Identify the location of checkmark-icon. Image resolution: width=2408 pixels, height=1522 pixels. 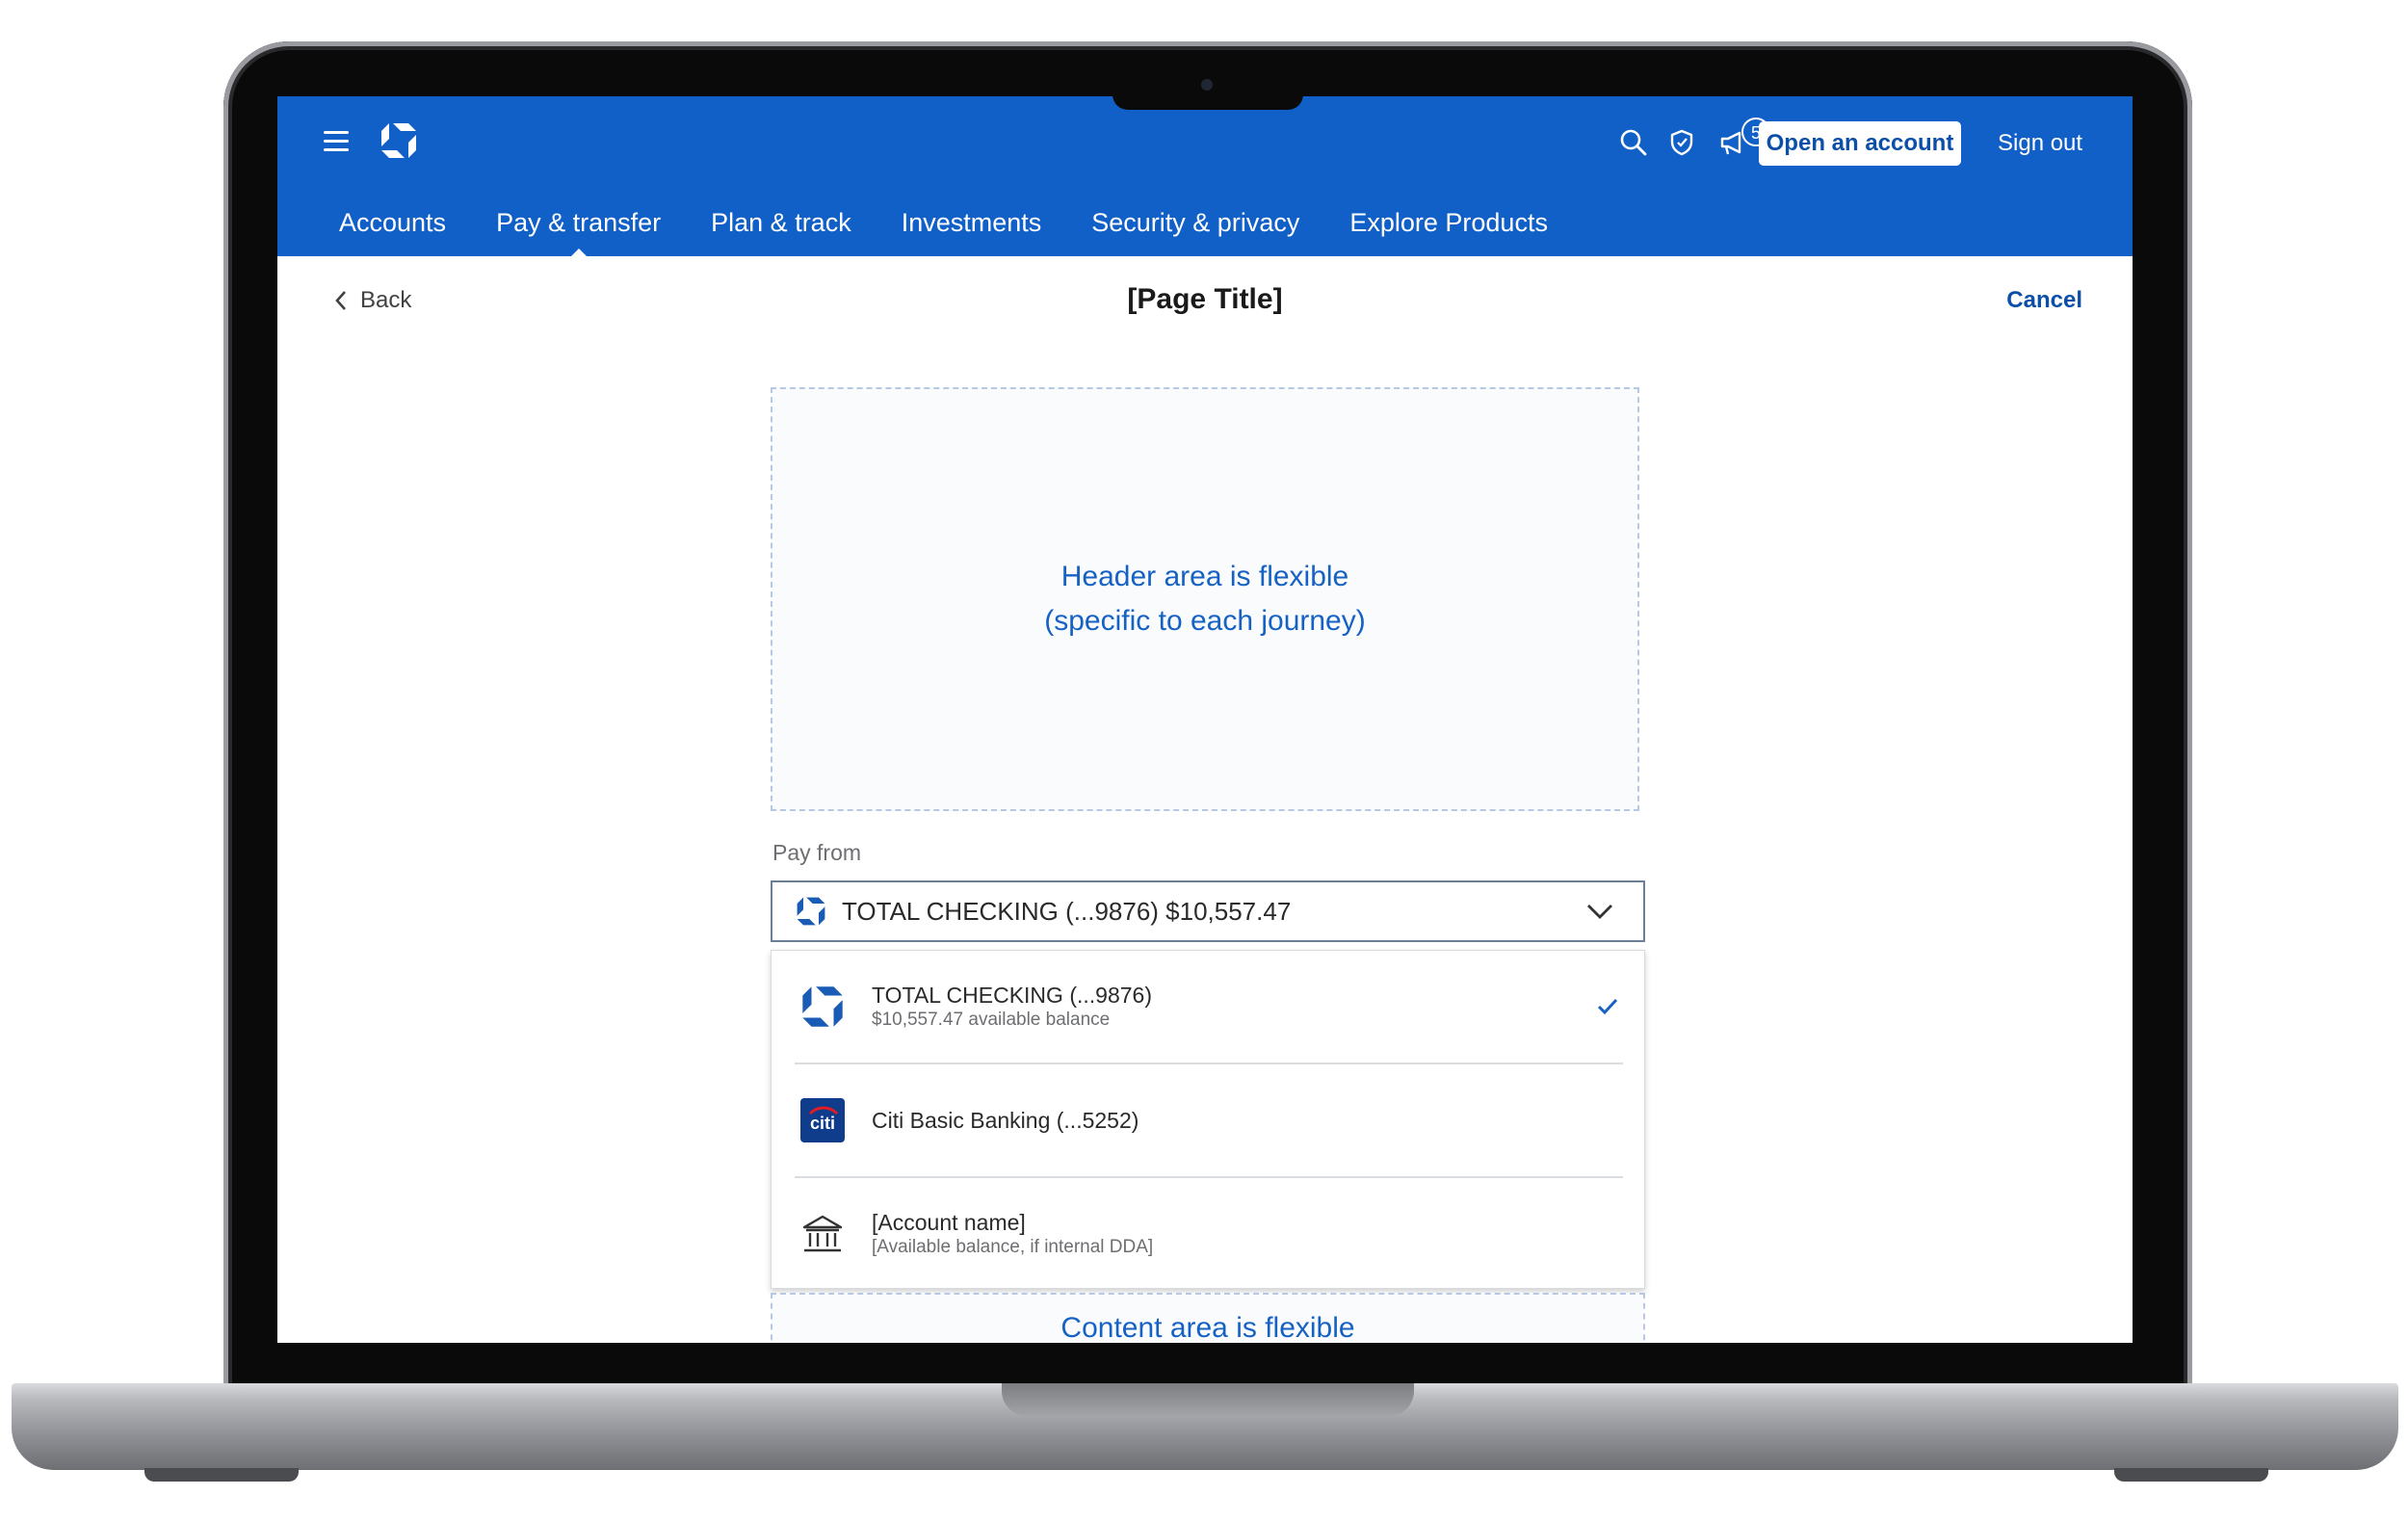
(1607, 1006).